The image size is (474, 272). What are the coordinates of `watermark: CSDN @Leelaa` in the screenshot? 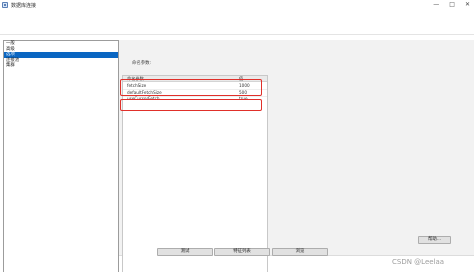 It's located at (418, 262).